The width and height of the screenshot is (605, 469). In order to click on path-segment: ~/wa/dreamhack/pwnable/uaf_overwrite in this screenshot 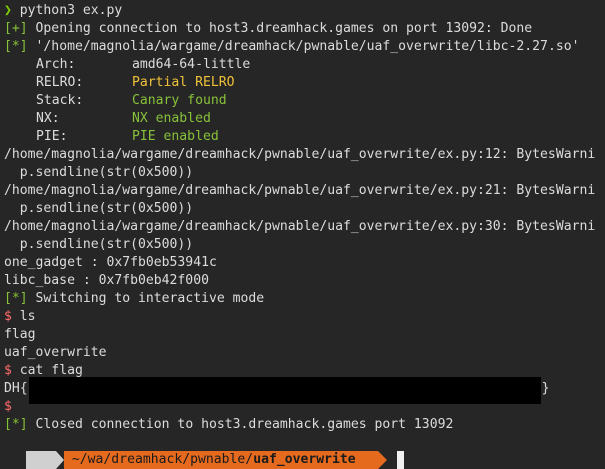, I will do `click(221, 460)`.